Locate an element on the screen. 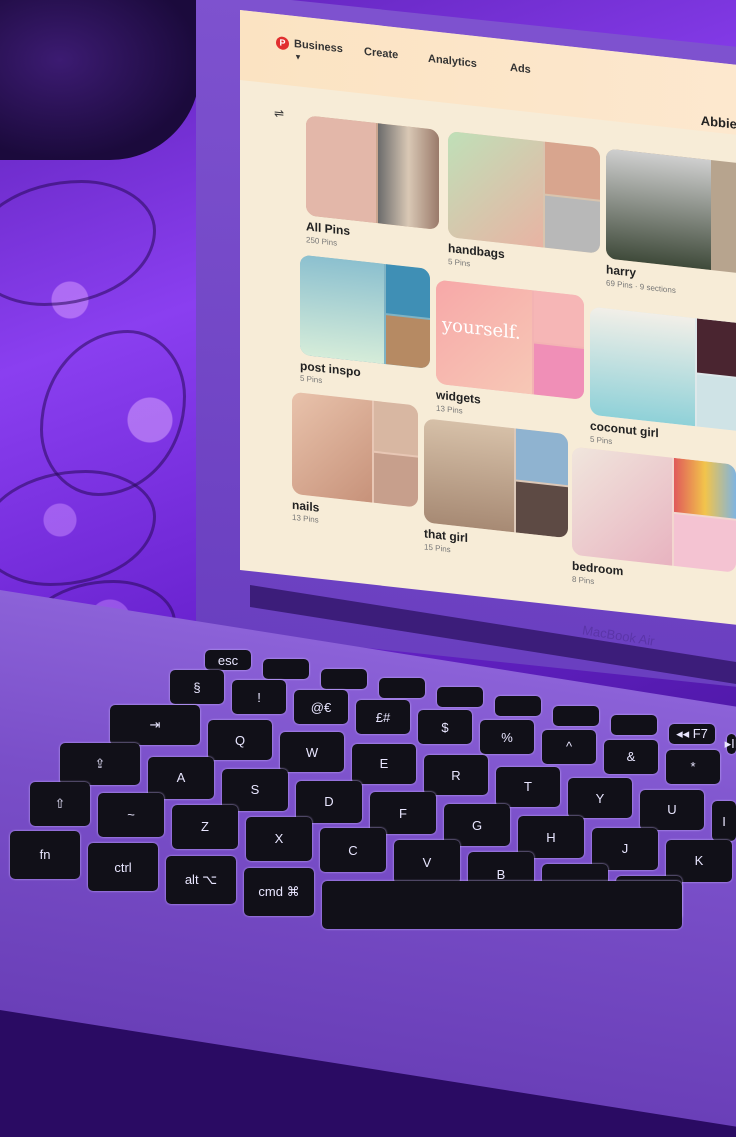  key-: @€ is located at coordinates (321, 707).